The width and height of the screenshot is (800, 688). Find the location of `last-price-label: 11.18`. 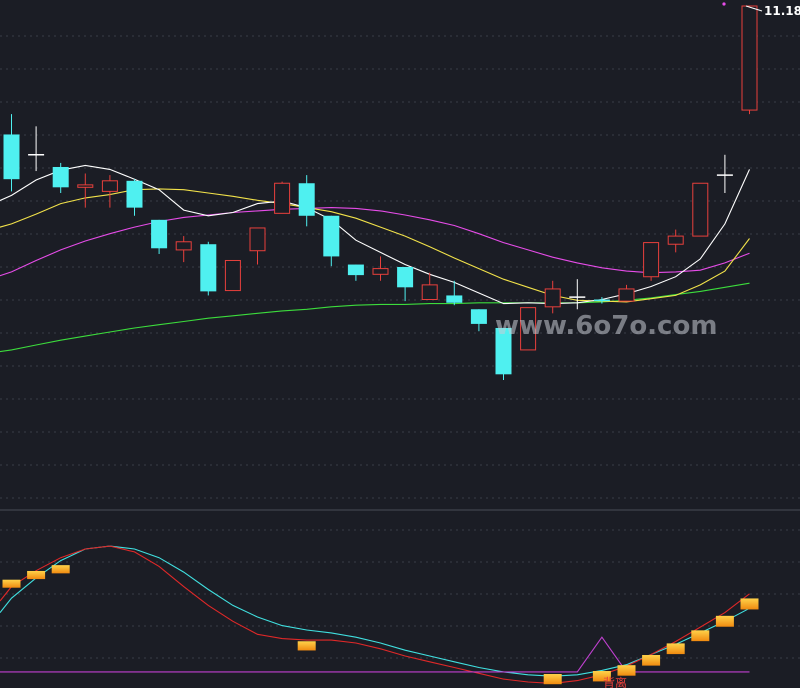

last-price-label: 11.18 is located at coordinates (782, 11).